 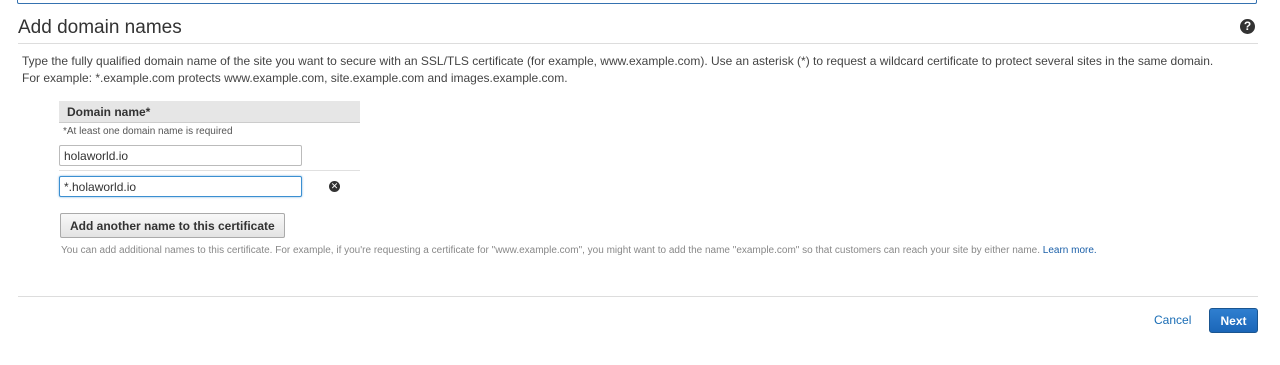 I want to click on title-divider, so click(x=638, y=43).